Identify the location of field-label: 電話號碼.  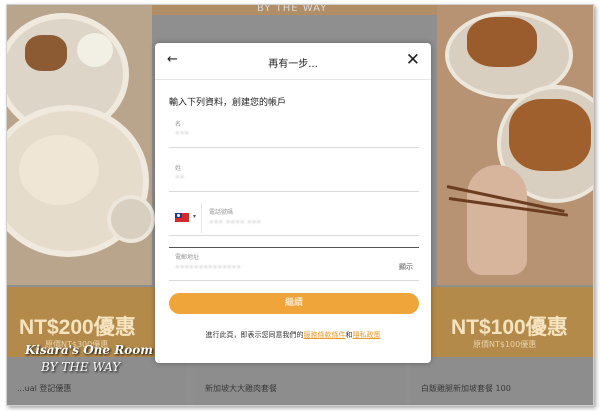
(221, 212).